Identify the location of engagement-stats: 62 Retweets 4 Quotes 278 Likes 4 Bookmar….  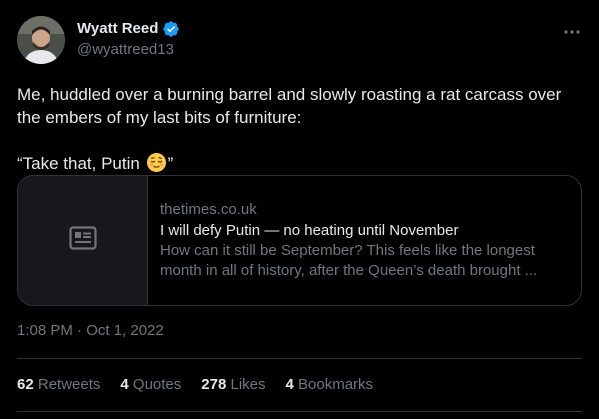
(205, 385).